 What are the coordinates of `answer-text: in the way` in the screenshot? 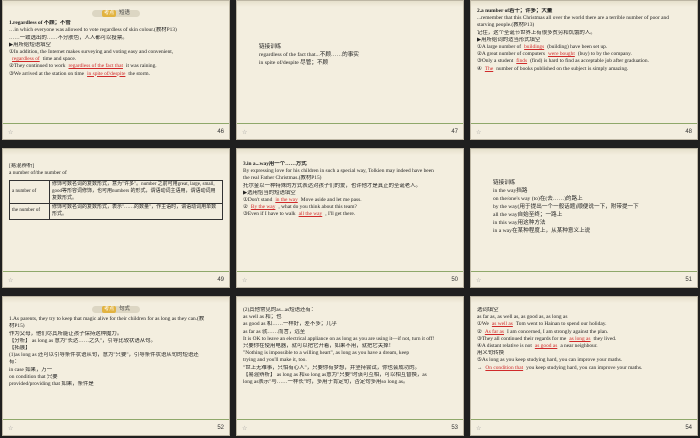 It's located at (286, 200).